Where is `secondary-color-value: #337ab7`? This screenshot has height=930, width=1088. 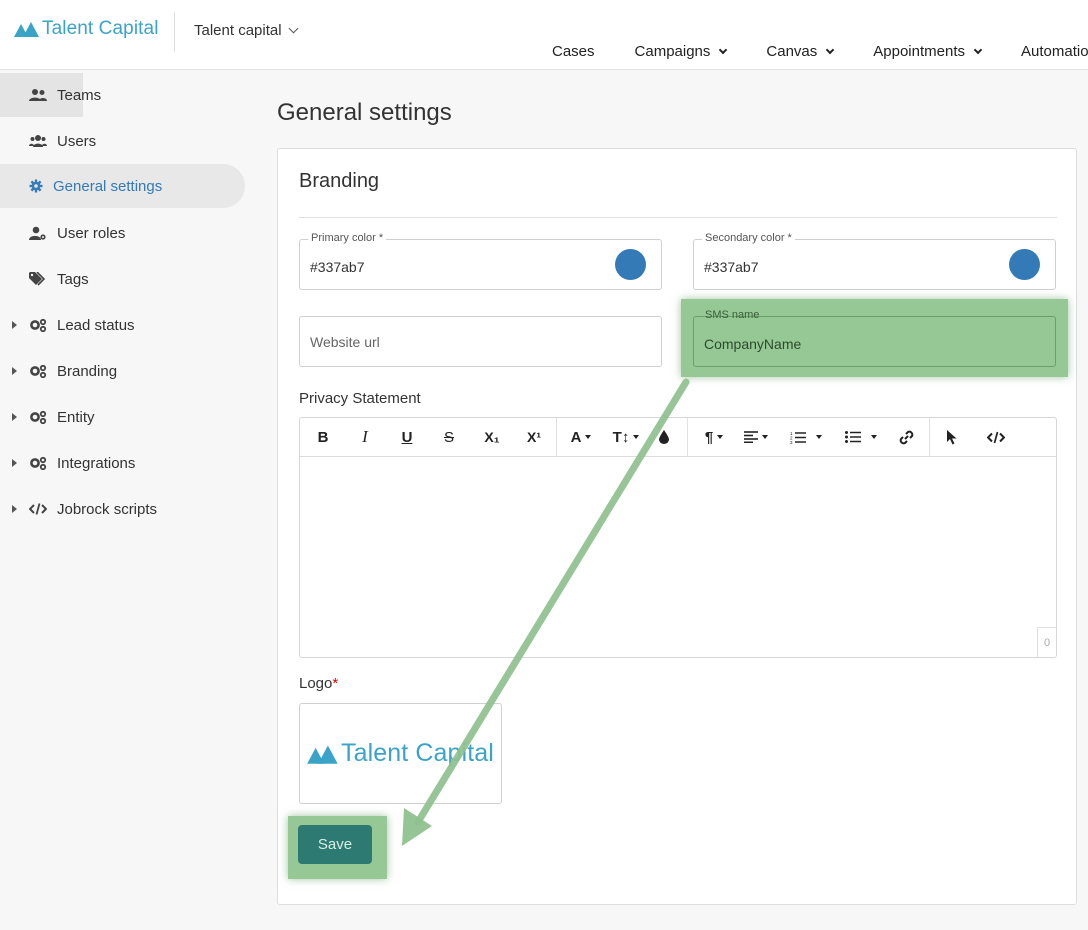
secondary-color-value: #337ab7 is located at coordinates (731, 267).